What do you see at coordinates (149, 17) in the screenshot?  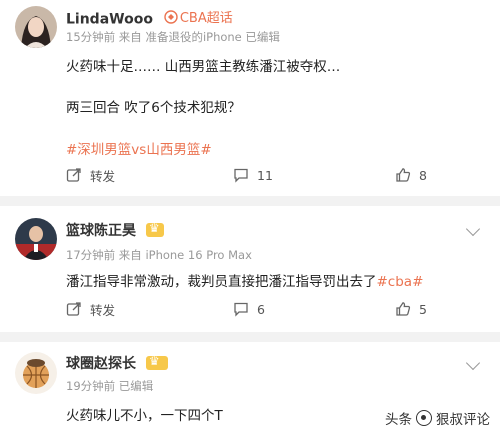 I see `user-name: LindaWooo CBA超话` at bounding box center [149, 17].